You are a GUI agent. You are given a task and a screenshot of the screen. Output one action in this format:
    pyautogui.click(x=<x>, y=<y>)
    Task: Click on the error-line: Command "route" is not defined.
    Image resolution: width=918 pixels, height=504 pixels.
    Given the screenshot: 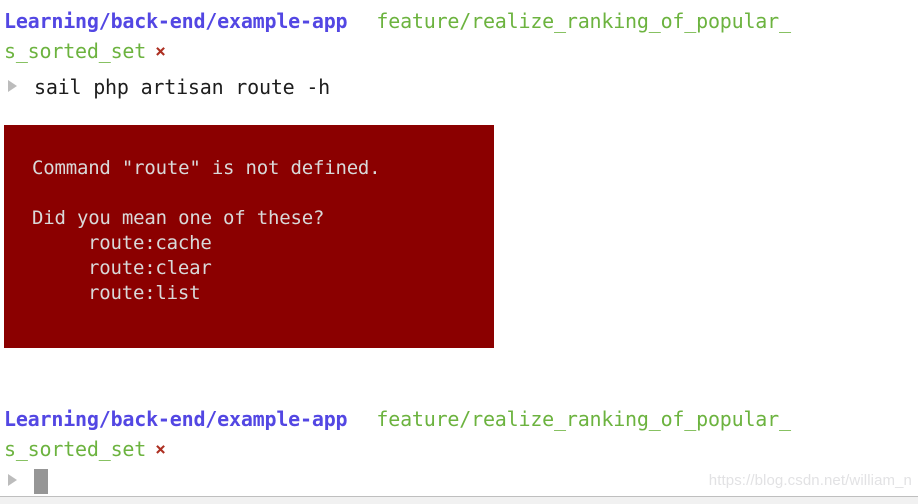 What is the action you would take?
    pyautogui.click(x=206, y=168)
    